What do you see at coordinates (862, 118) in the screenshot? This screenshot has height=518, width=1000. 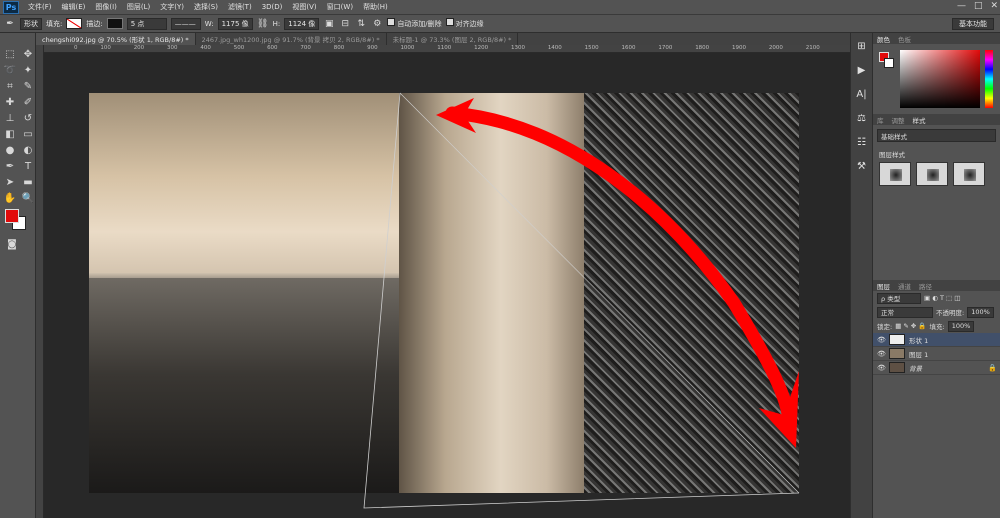 I see `adjustments-icon: ⚖` at bounding box center [862, 118].